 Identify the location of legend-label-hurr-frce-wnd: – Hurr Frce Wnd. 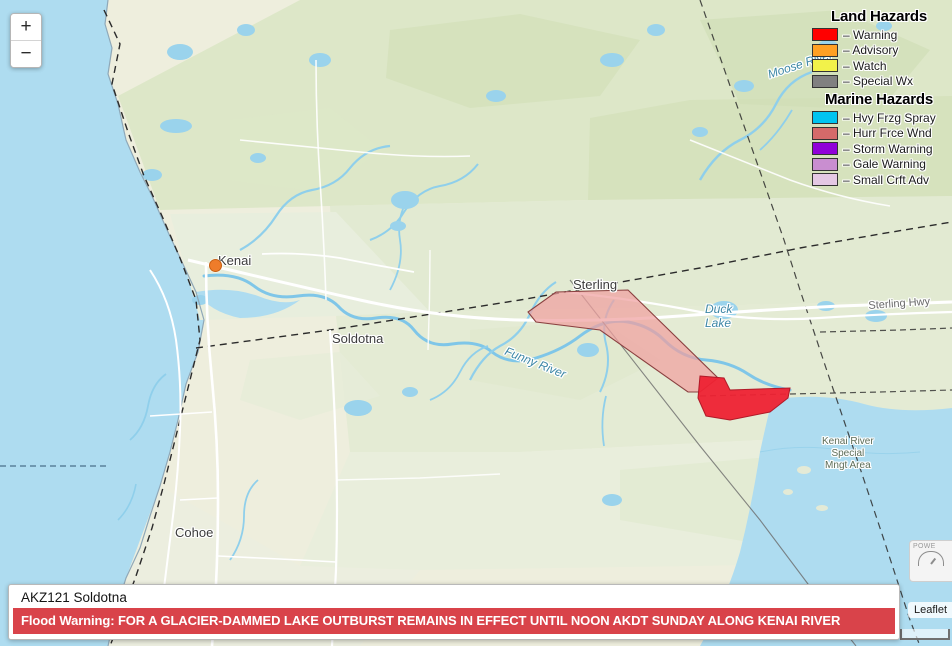
(887, 133).